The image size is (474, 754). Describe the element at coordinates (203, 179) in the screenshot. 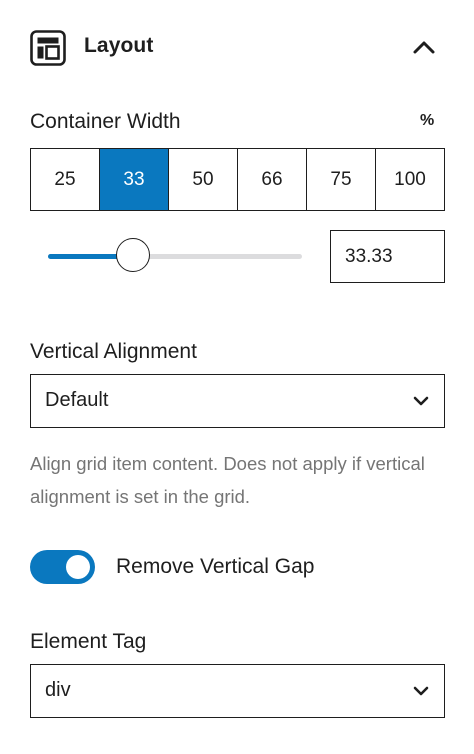

I see `width-preset-button: 50` at that location.